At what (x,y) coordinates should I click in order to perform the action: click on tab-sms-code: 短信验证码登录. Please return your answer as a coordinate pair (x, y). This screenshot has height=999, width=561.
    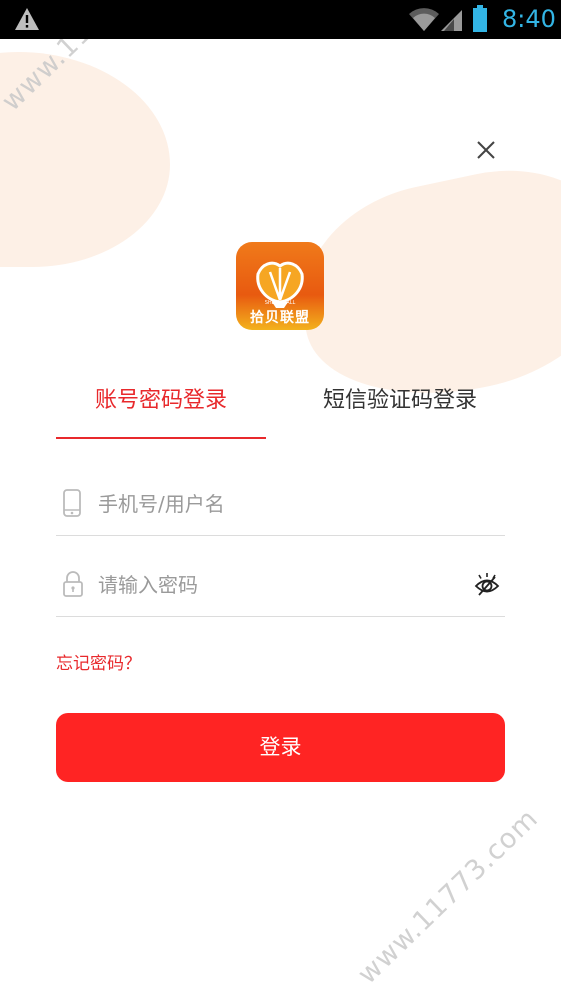
    Looking at the image, I should click on (400, 410).